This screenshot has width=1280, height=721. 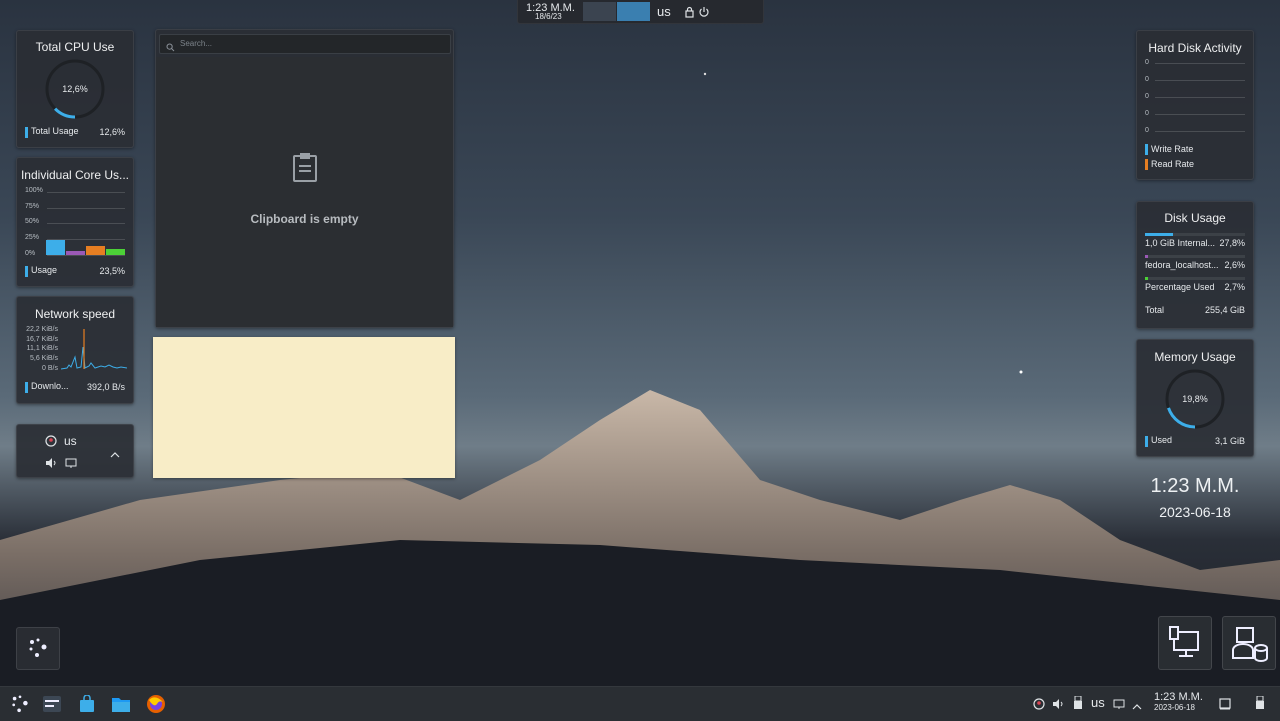 What do you see at coordinates (304, 407) in the screenshot?
I see `sticky-note-widget` at bounding box center [304, 407].